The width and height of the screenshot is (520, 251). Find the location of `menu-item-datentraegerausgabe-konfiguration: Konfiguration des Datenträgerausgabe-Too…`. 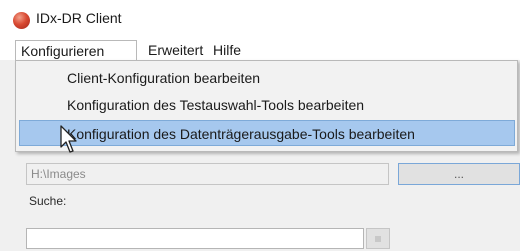

menu-item-datentraegerausgabe-konfiguration: Konfiguration des Datenträgerausgabe-Too… is located at coordinates (267, 133).